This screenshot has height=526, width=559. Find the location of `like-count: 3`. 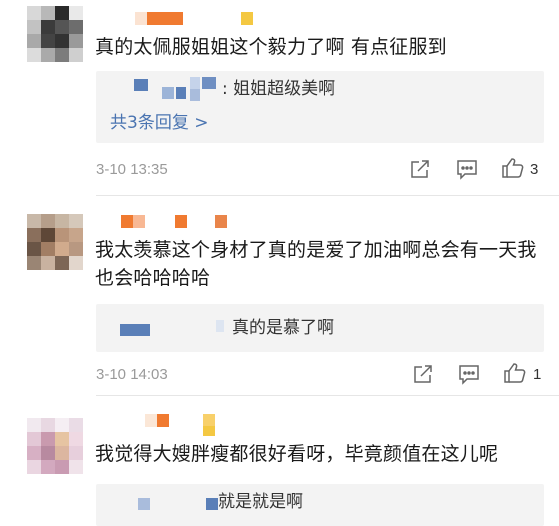

like-count: 3 is located at coordinates (534, 169).